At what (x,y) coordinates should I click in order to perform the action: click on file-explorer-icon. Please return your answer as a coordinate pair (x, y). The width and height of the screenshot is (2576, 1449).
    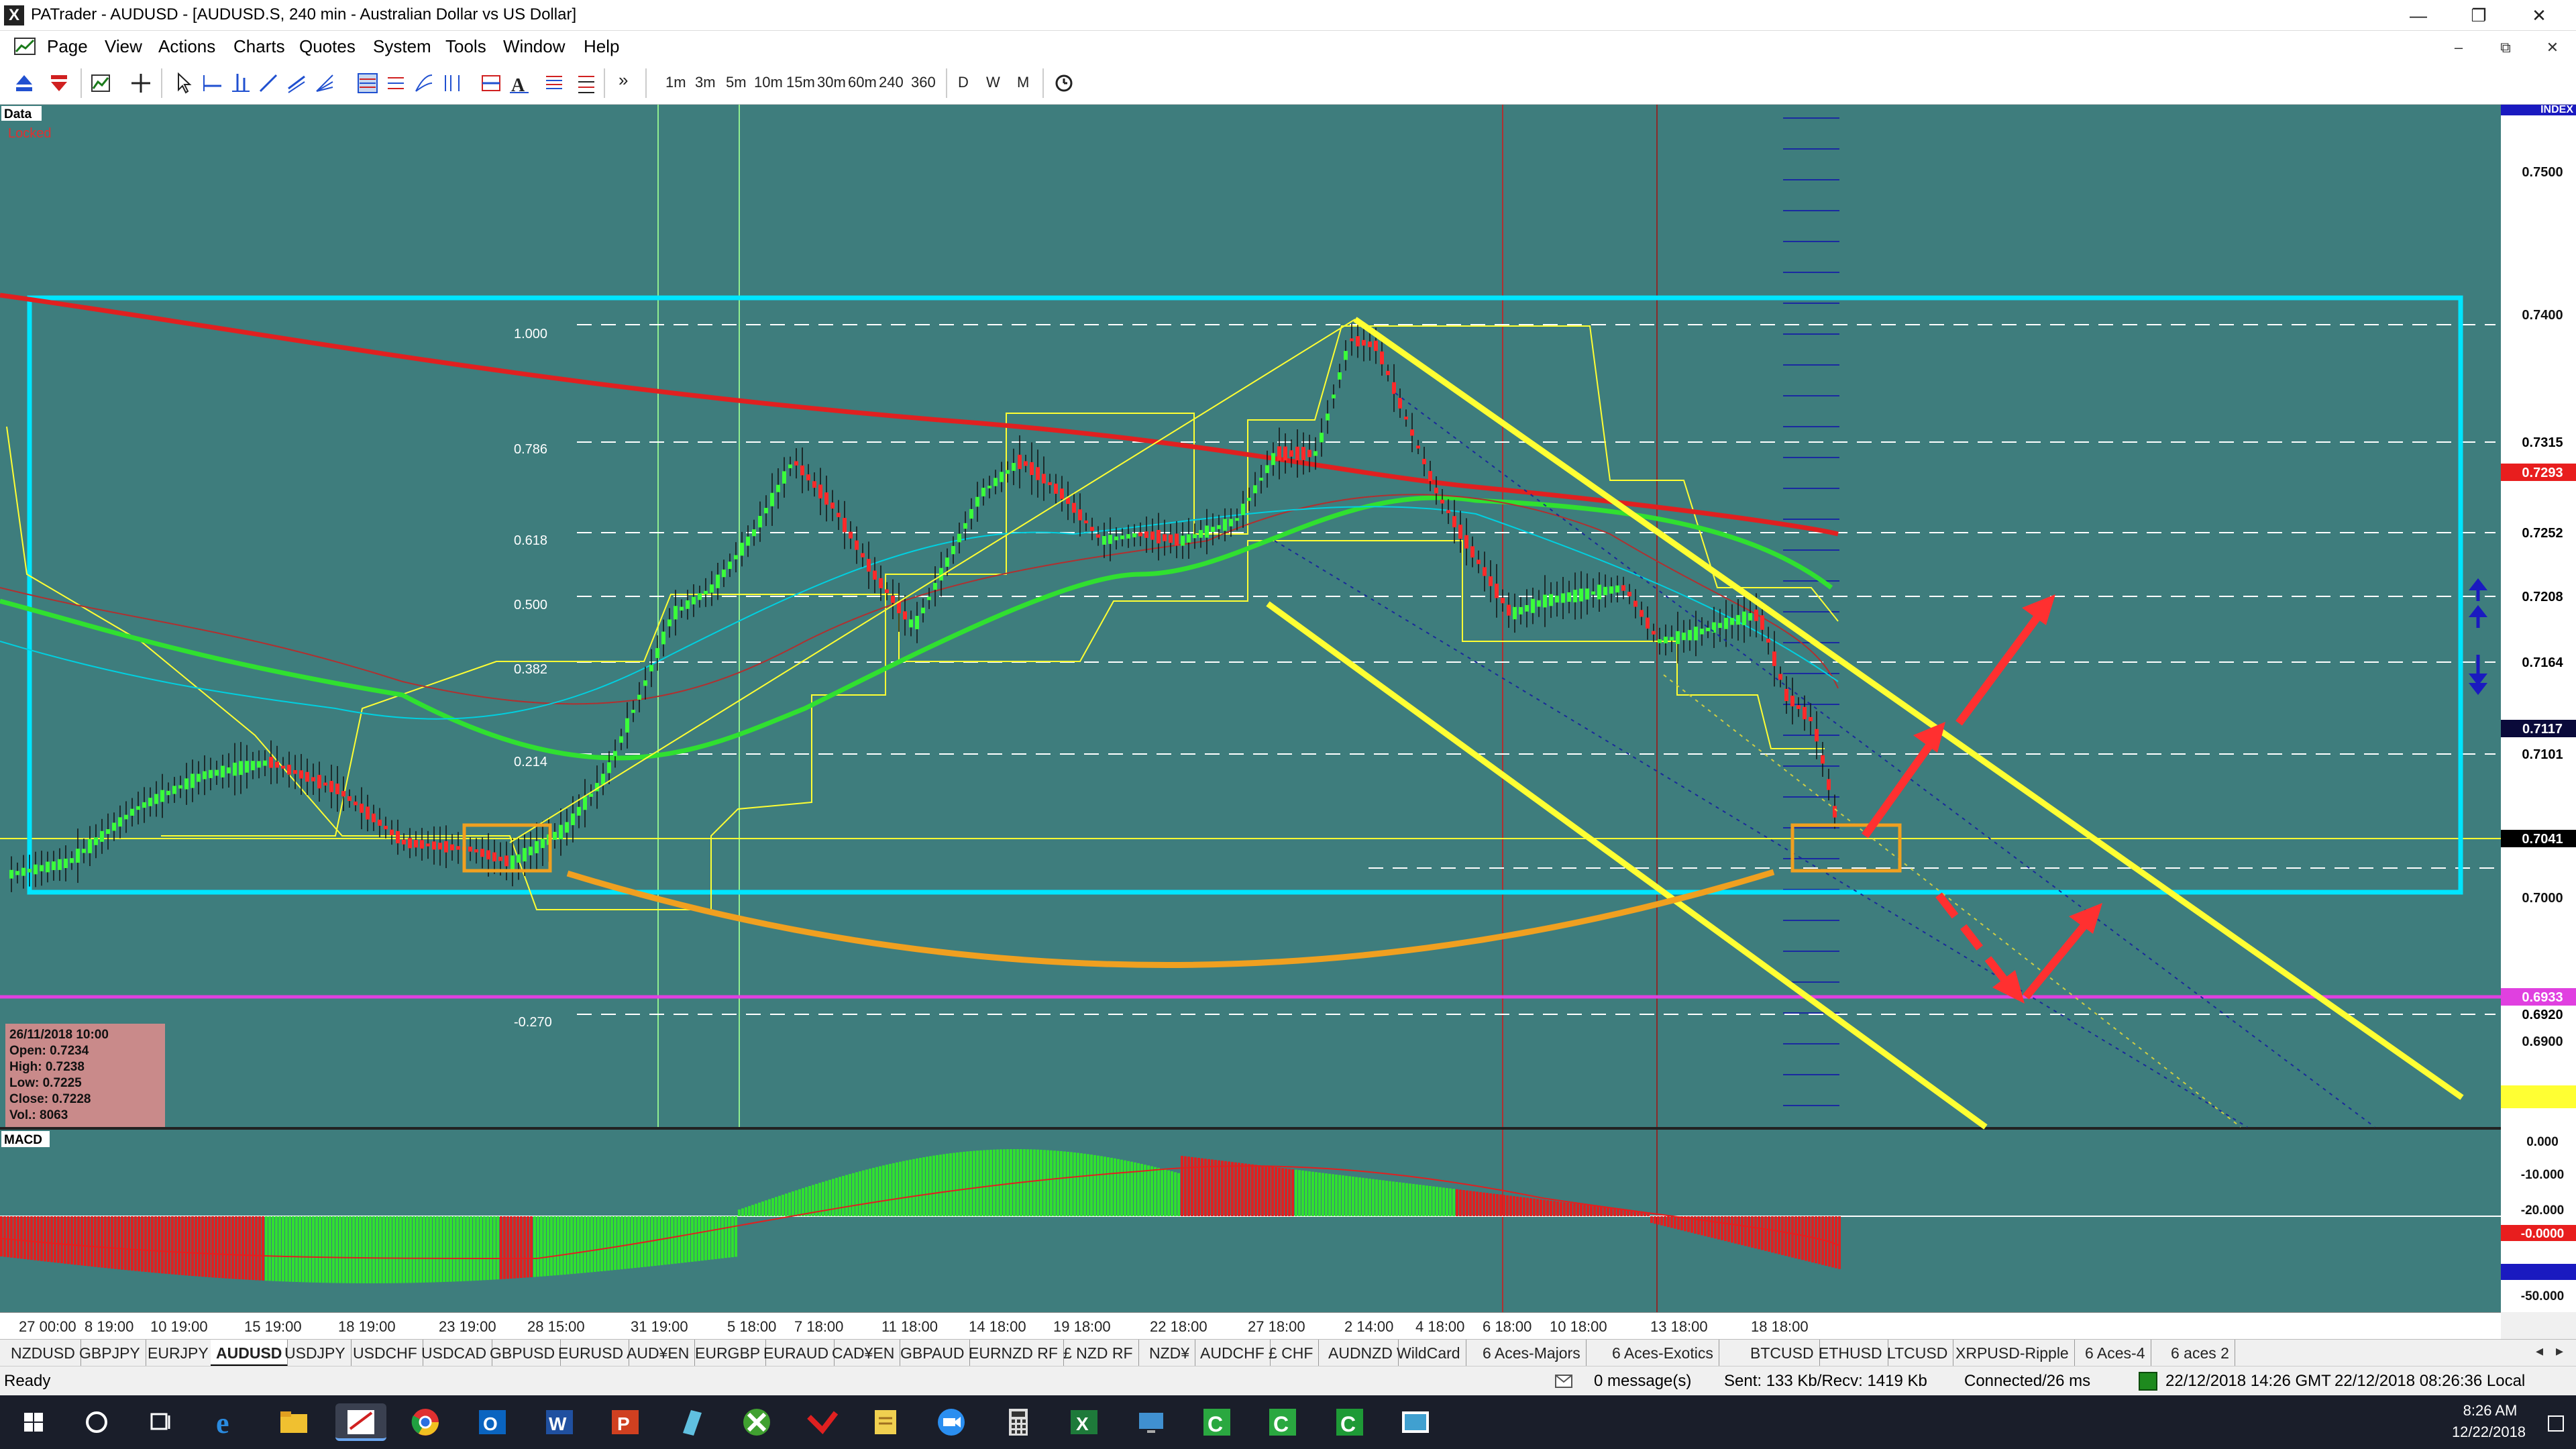
    Looking at the image, I should click on (294, 1422).